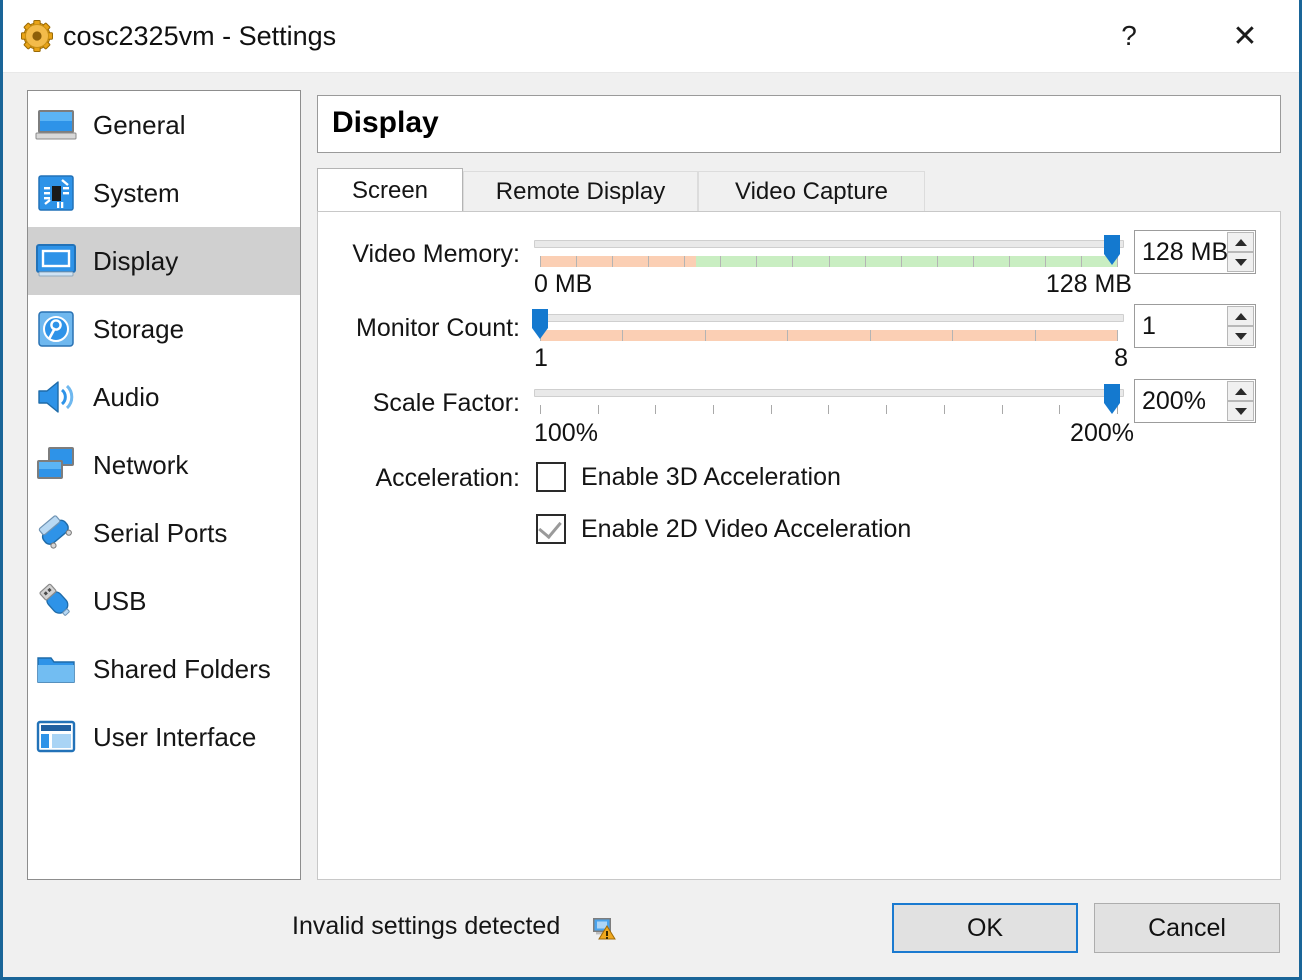  I want to click on monitor-count-slider: 1 8, so click(830, 340).